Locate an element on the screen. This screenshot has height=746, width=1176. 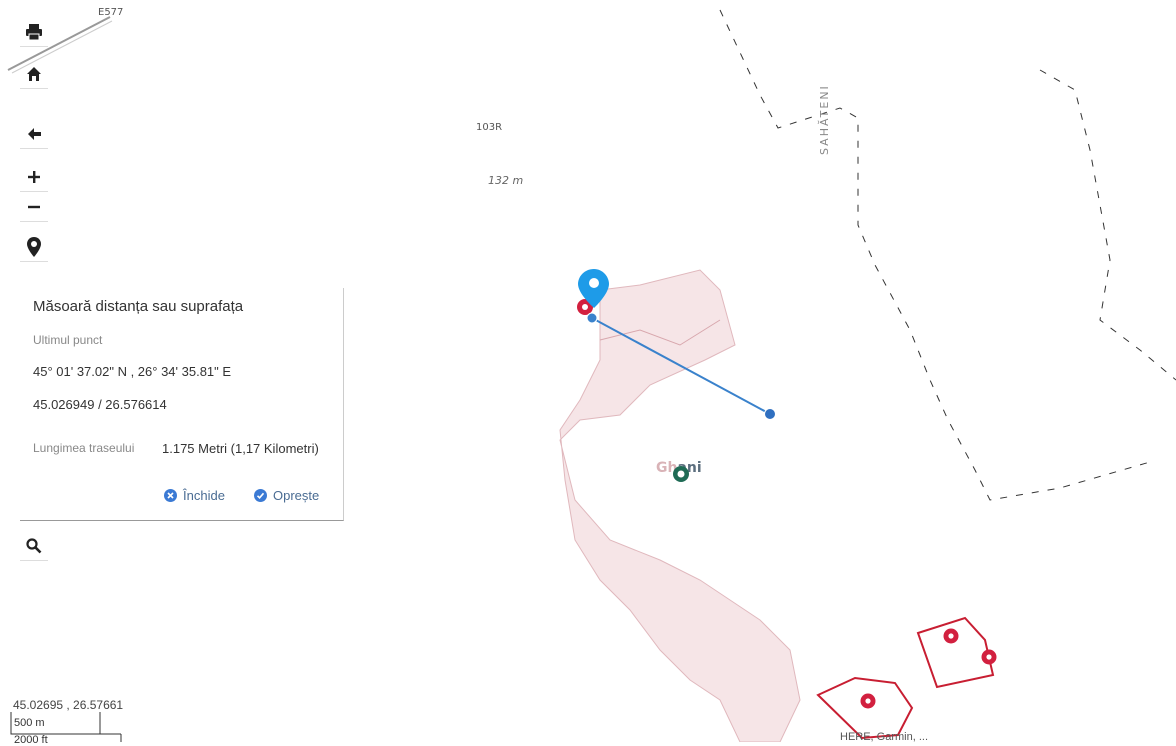
panel-title: Măsoară distanța sau suprafața is located at coordinates (138, 306).